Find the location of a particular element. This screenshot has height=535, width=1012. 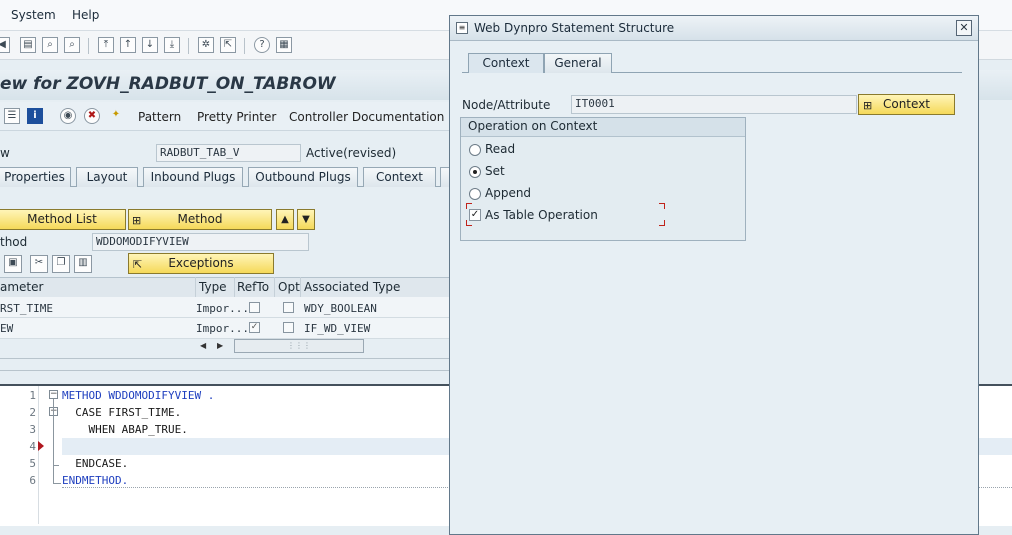

info-icon: i is located at coordinates (35, 116).